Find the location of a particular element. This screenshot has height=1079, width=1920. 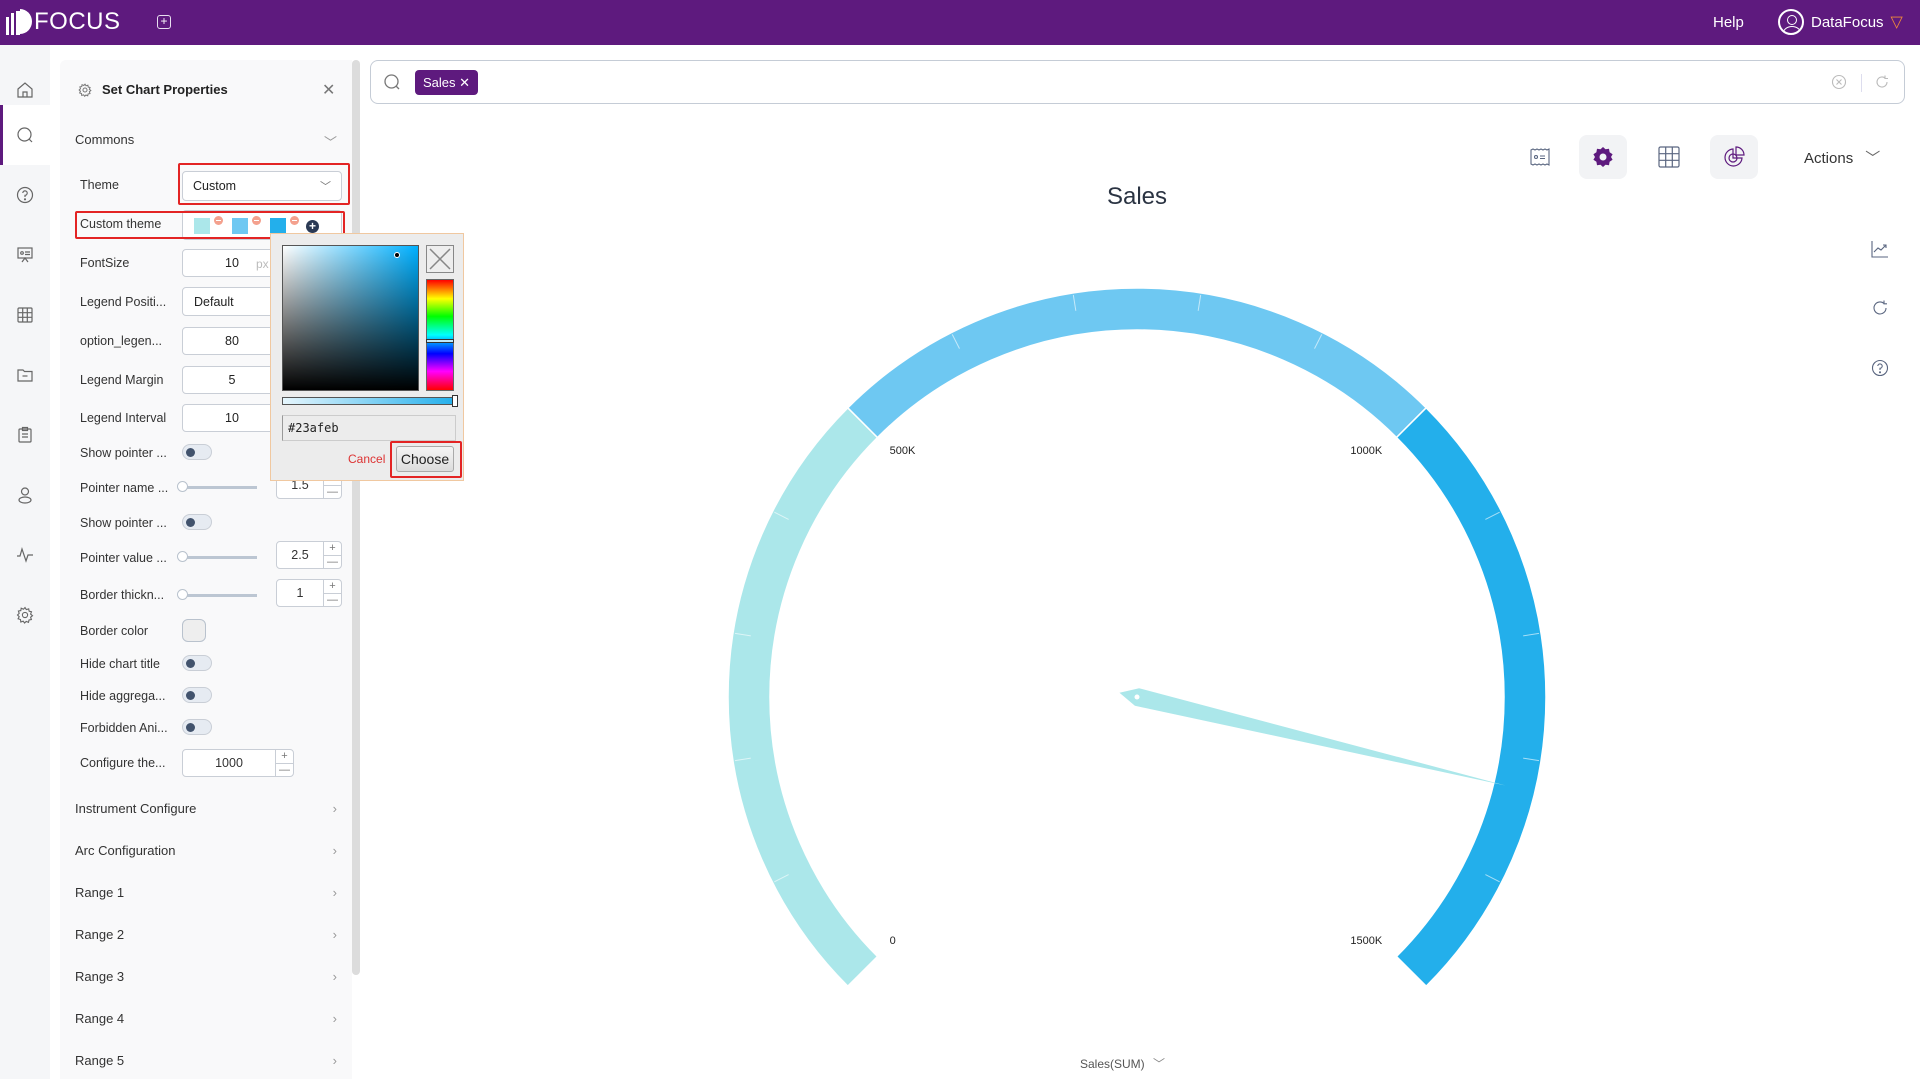

gauge-tick-label: 1000K is located at coordinates (1366, 450).